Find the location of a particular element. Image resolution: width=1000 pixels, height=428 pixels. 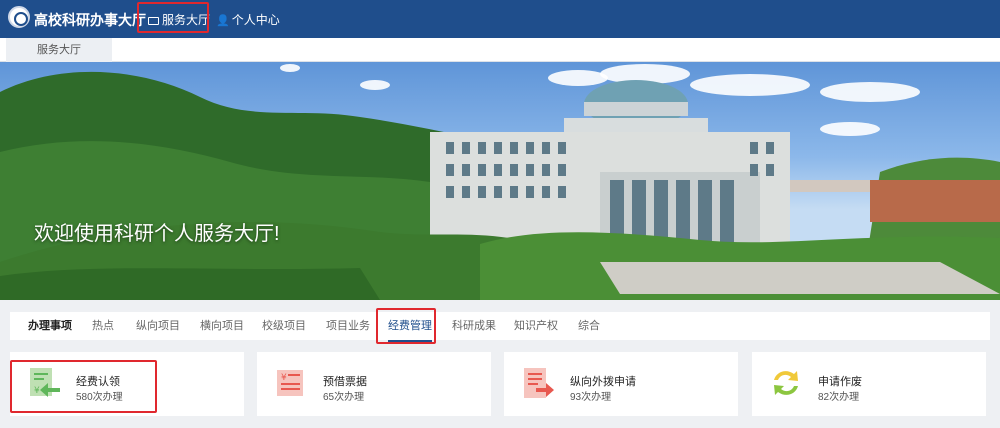

nav-personal-center-label: 个人中心 is located at coordinates (255, 20).